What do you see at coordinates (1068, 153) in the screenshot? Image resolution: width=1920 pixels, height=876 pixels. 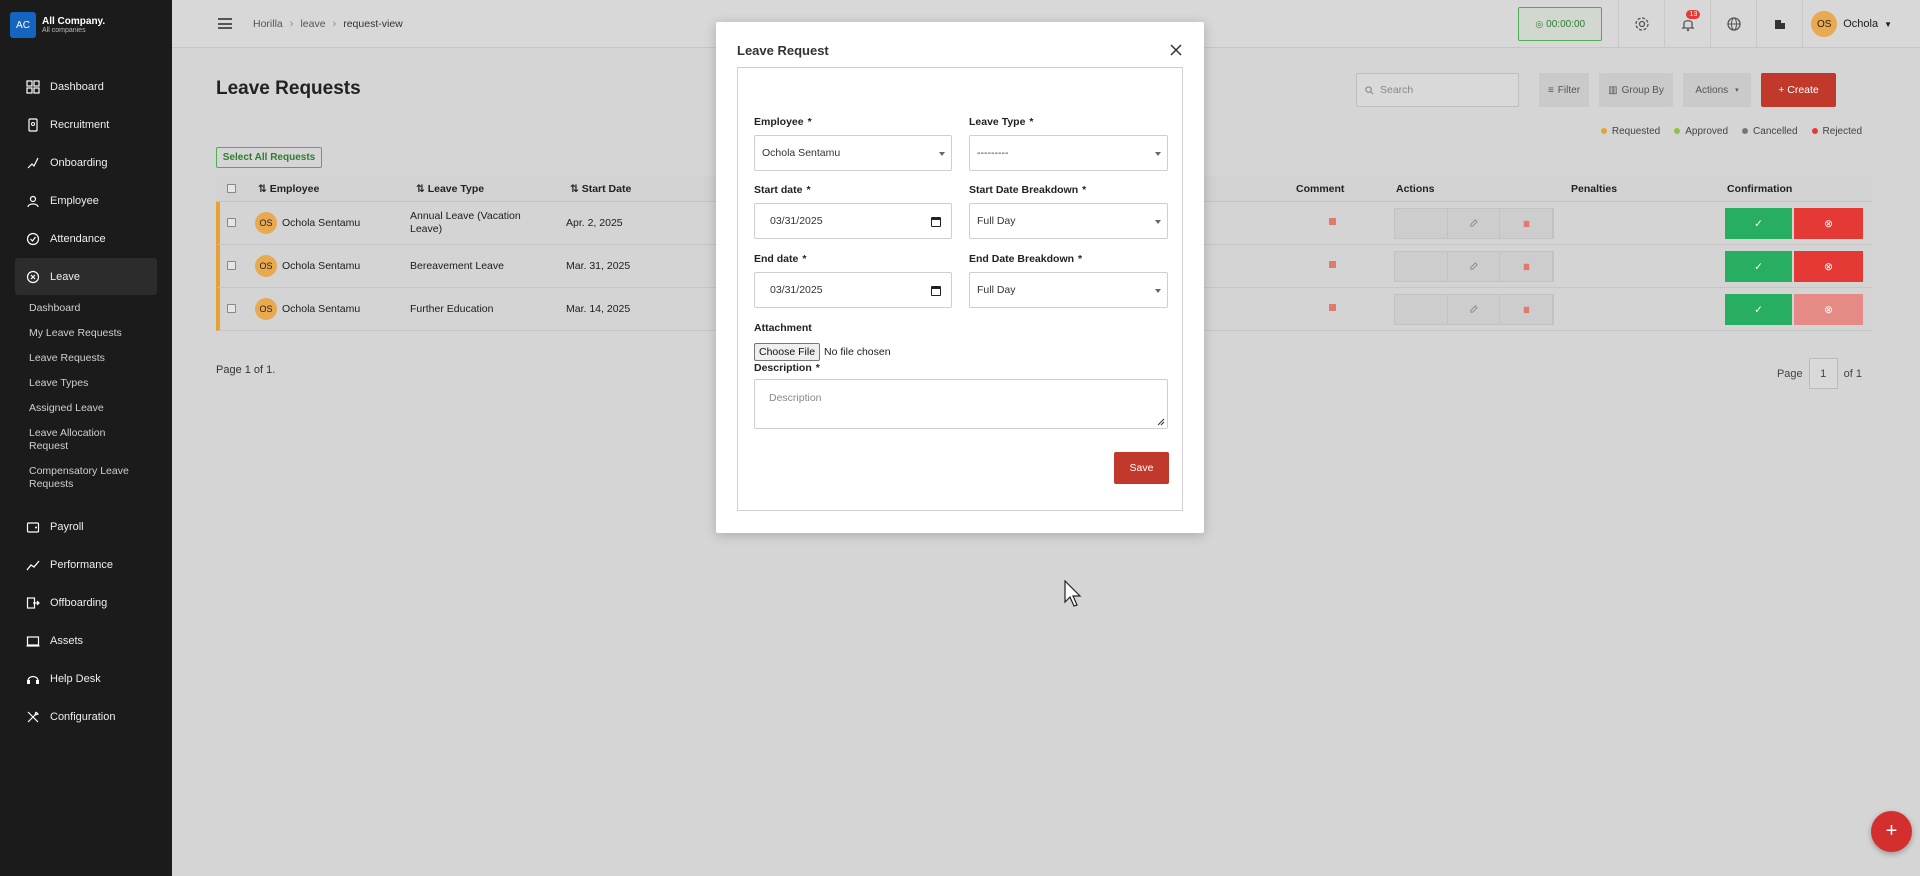 I see `leave-type-select: ---------` at bounding box center [1068, 153].